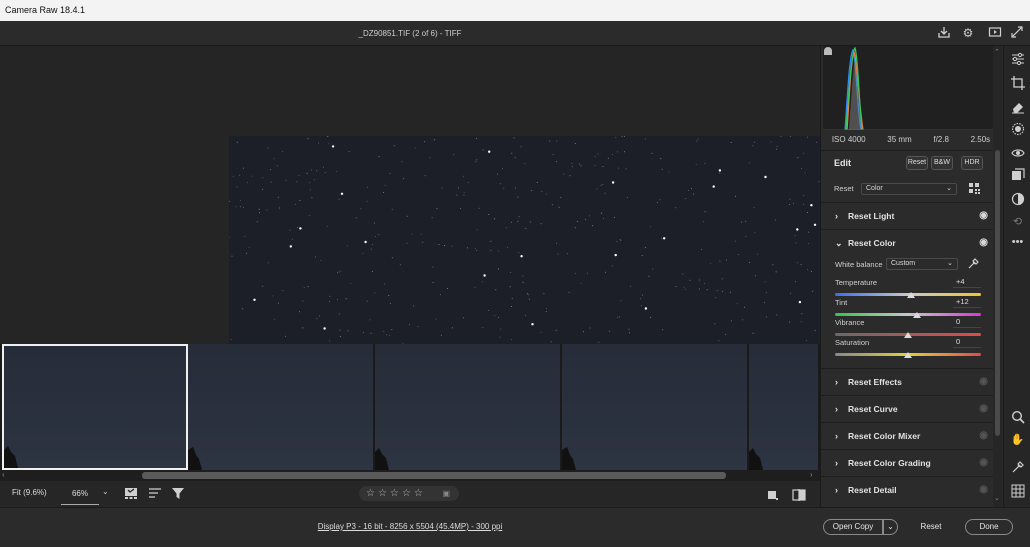 The height and width of the screenshot is (547, 1030). Describe the element at coordinates (967, 302) in the screenshot. I see `slider-value-field: +12` at that location.